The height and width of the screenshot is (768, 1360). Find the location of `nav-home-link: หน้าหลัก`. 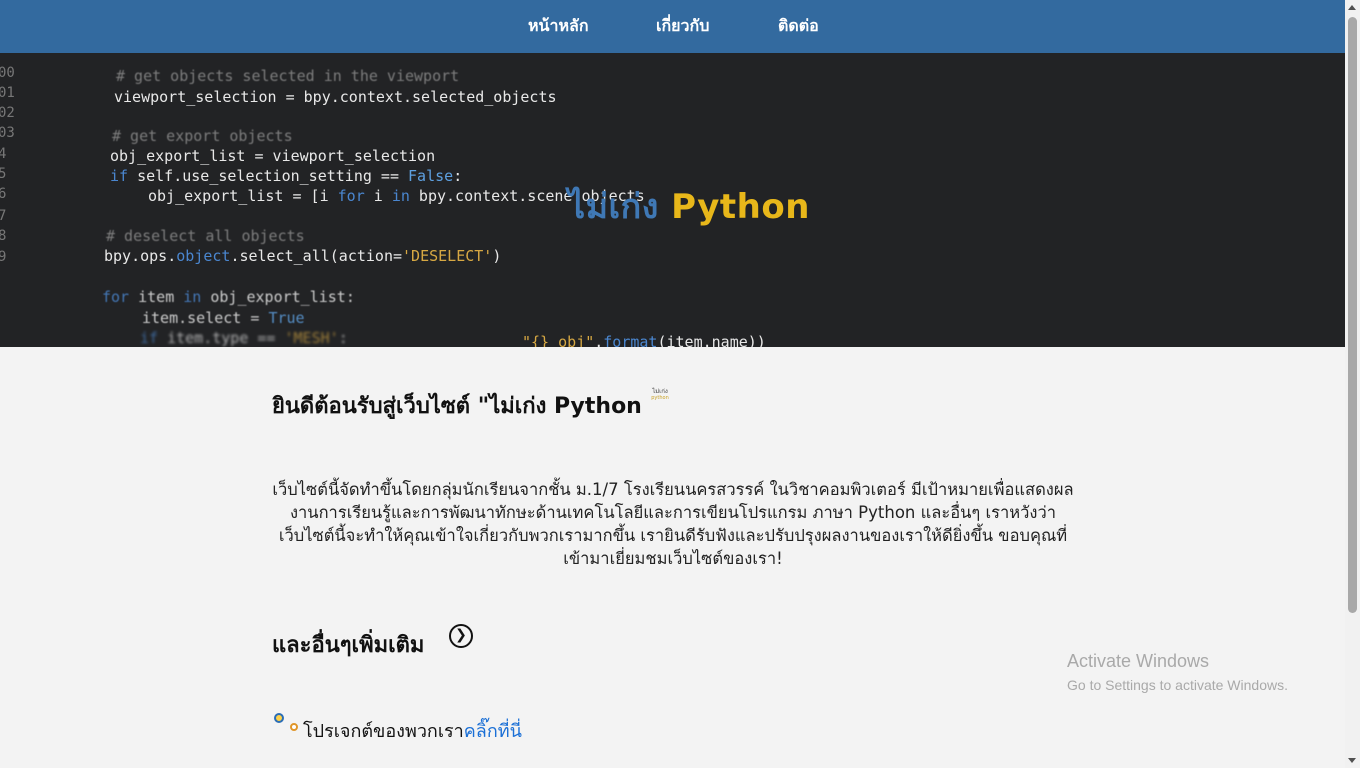

nav-home-link: หน้าหลัก is located at coordinates (558, 26).